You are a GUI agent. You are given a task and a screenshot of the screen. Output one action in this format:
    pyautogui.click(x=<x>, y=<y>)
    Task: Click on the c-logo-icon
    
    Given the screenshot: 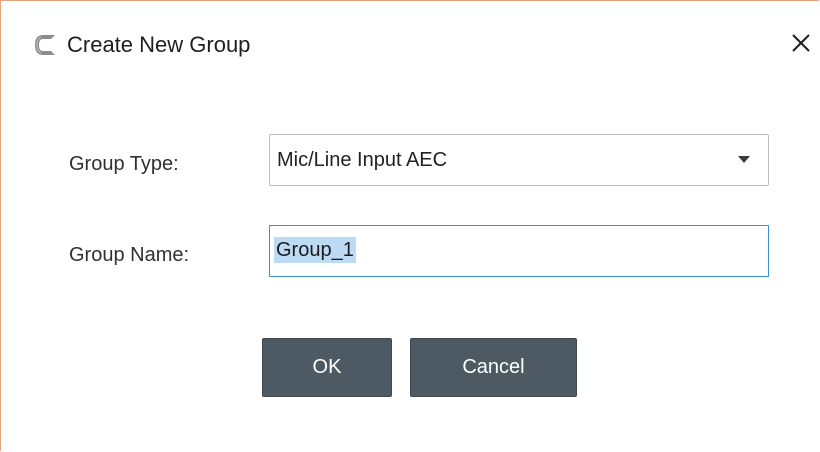 What is the action you would take?
    pyautogui.click(x=45, y=45)
    